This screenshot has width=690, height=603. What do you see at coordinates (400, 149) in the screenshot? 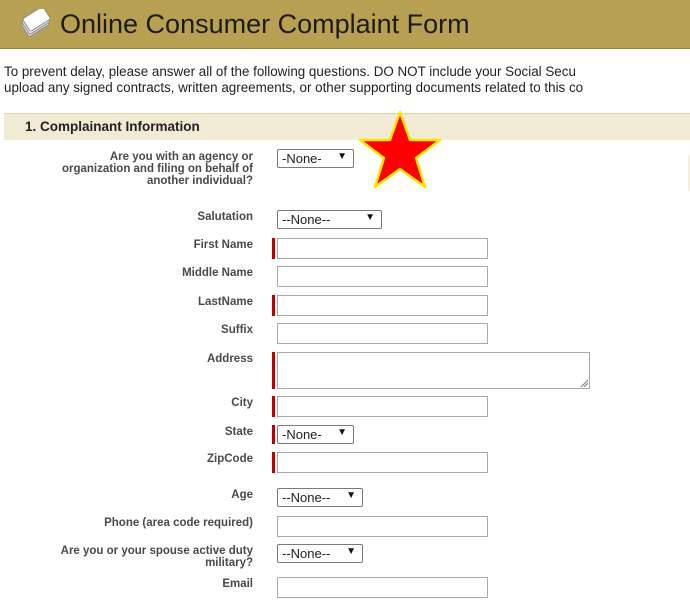
I see `star-icon` at bounding box center [400, 149].